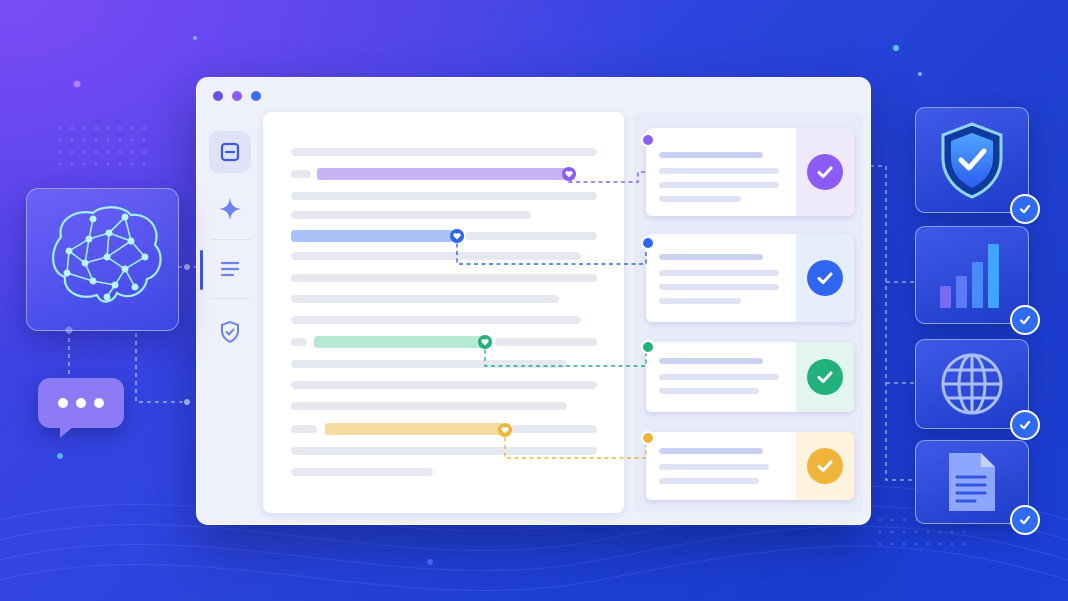  What do you see at coordinates (972, 160) in the screenshot?
I see `shield-check-icon` at bounding box center [972, 160].